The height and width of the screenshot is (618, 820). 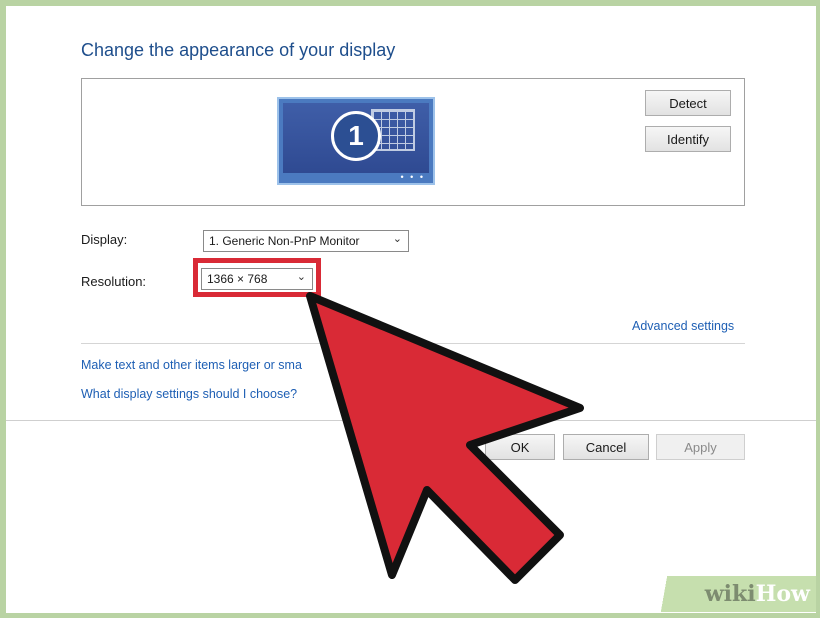 I want to click on watermark-part2: How, so click(x=782, y=594).